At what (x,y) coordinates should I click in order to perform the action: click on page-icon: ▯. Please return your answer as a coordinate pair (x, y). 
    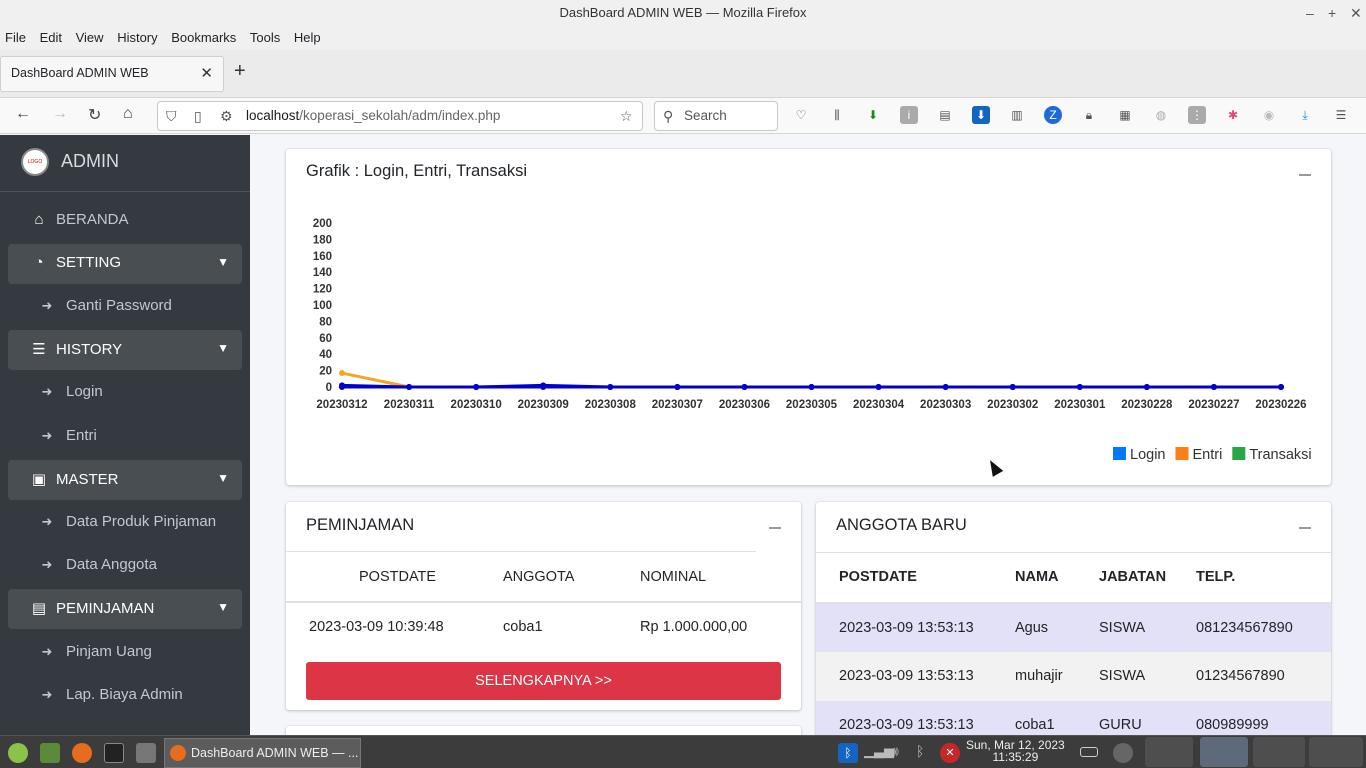
    Looking at the image, I should click on (198, 116).